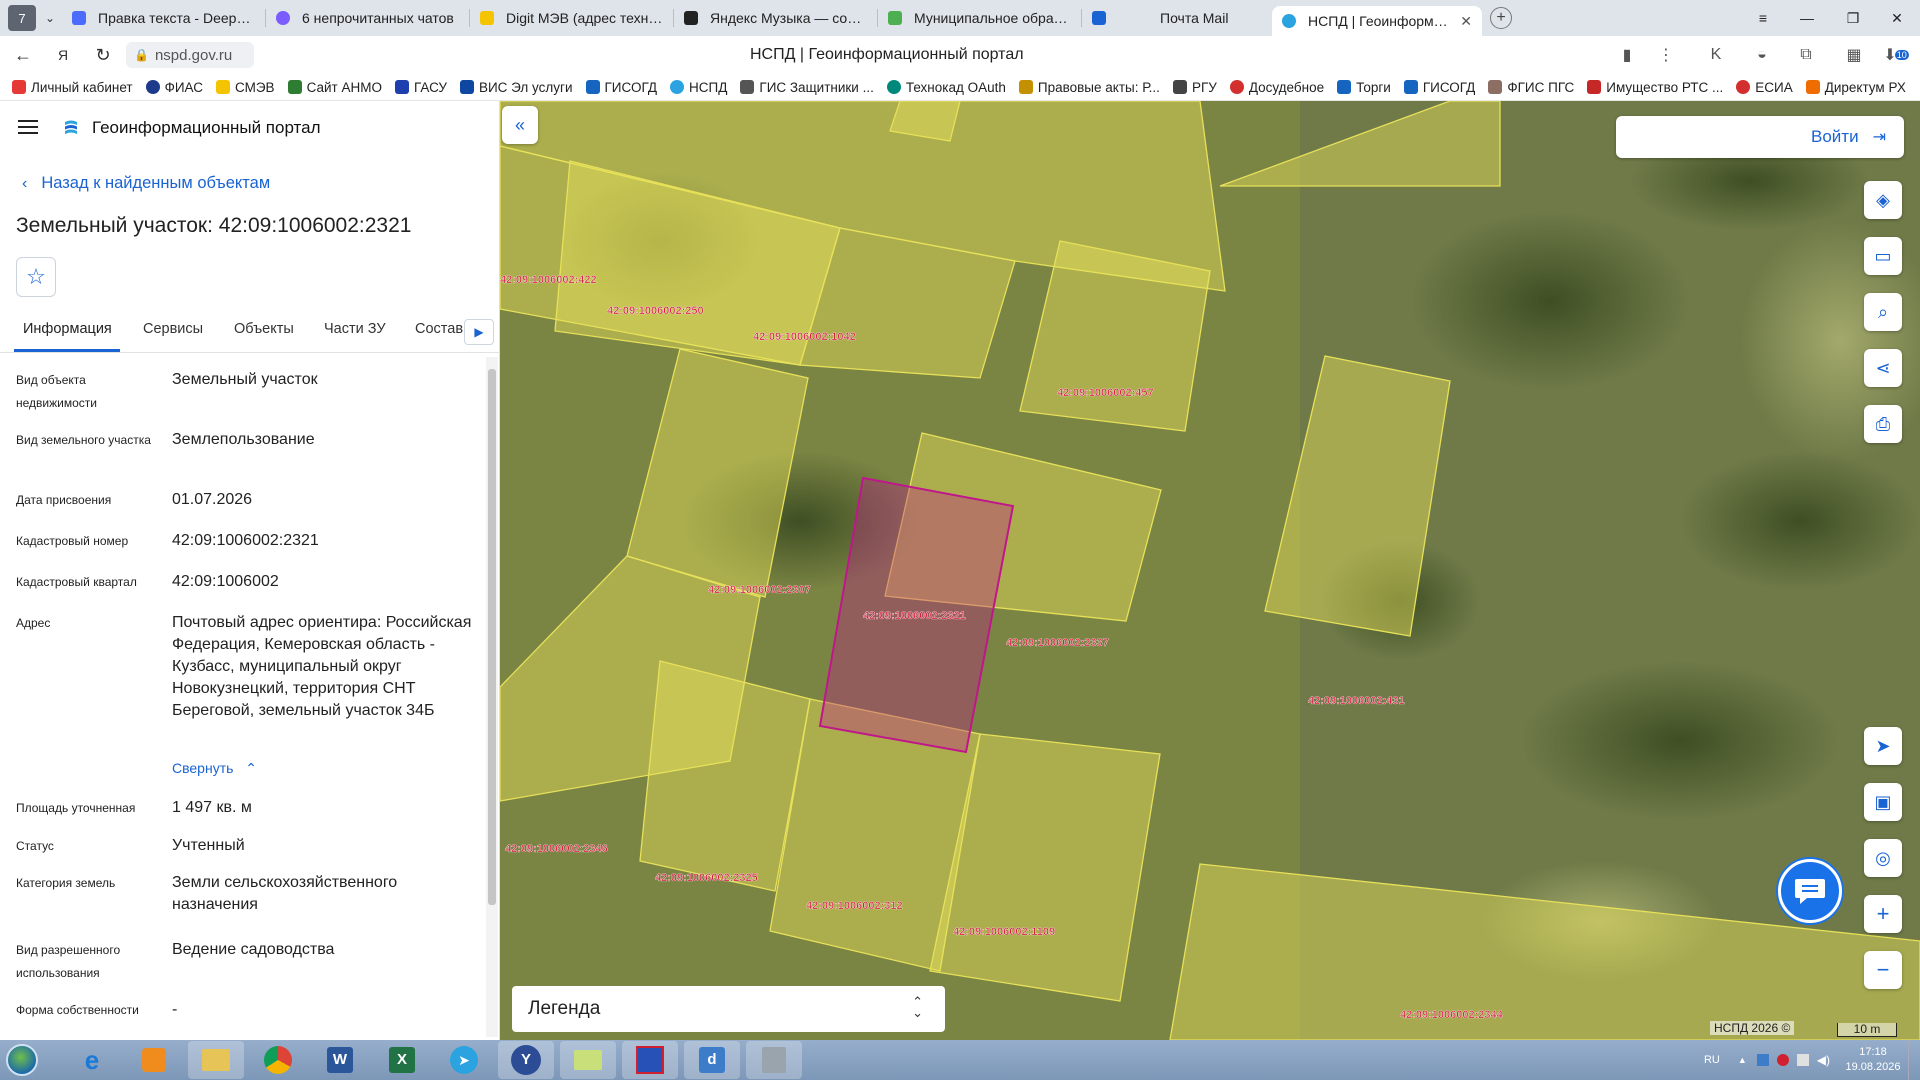 This screenshot has height=1080, width=1920. Describe the element at coordinates (146, 183) in the screenshot. I see `back-to-results-link: ‹ Назад к найденным объектам` at that location.